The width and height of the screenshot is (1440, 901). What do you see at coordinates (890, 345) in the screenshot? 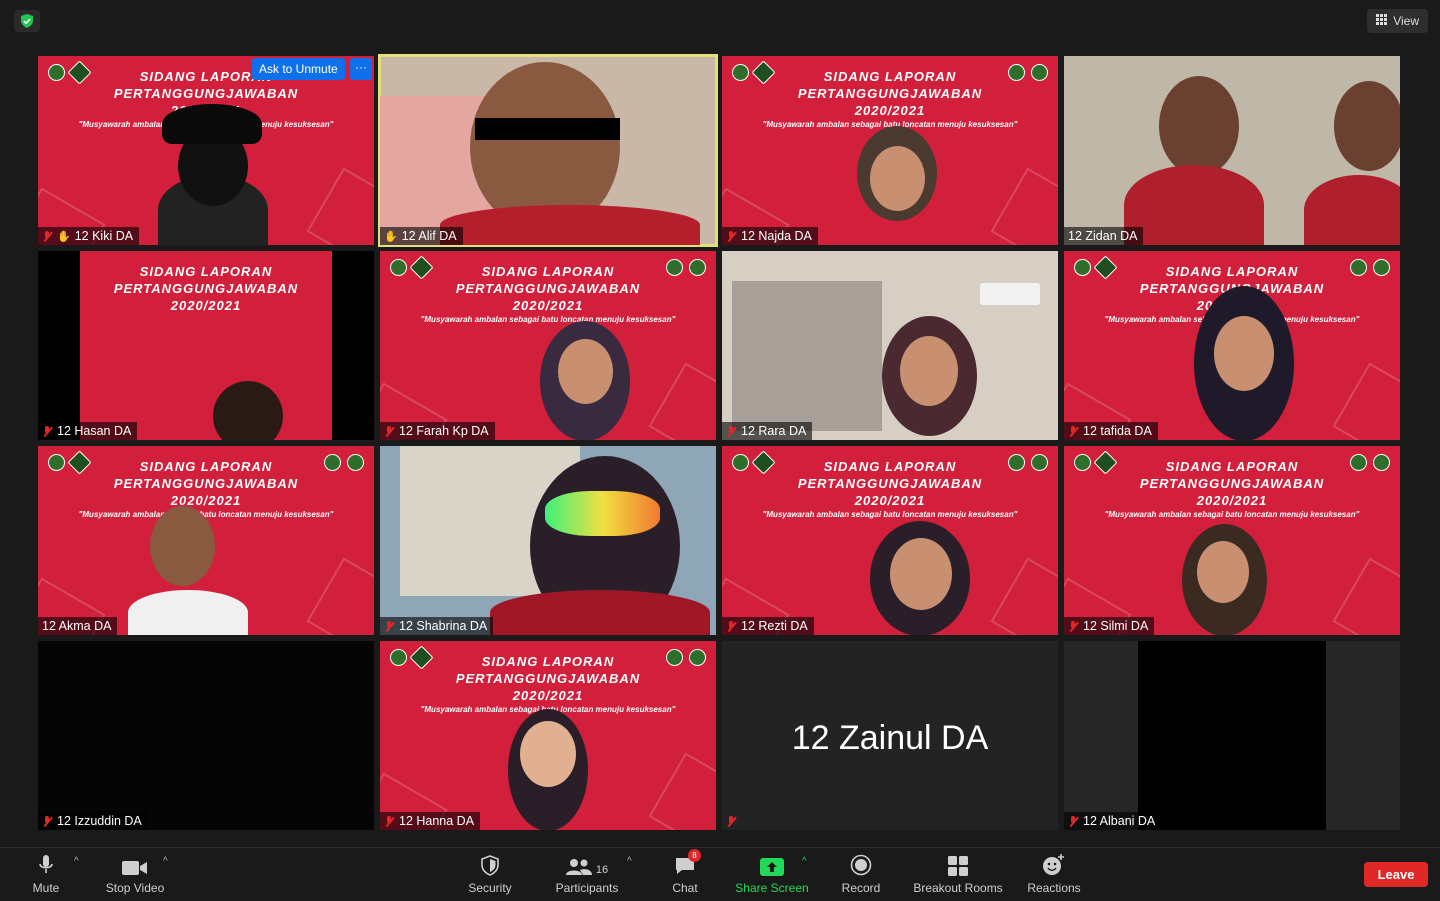
I see `video-tile: 12 Rara DA` at bounding box center [890, 345].